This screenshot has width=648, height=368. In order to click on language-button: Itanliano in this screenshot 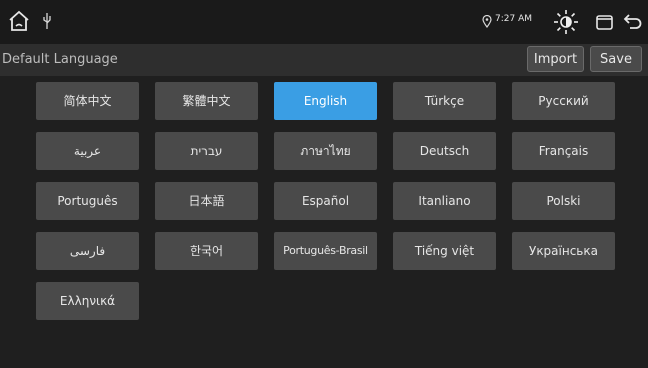, I will do `click(444, 201)`.